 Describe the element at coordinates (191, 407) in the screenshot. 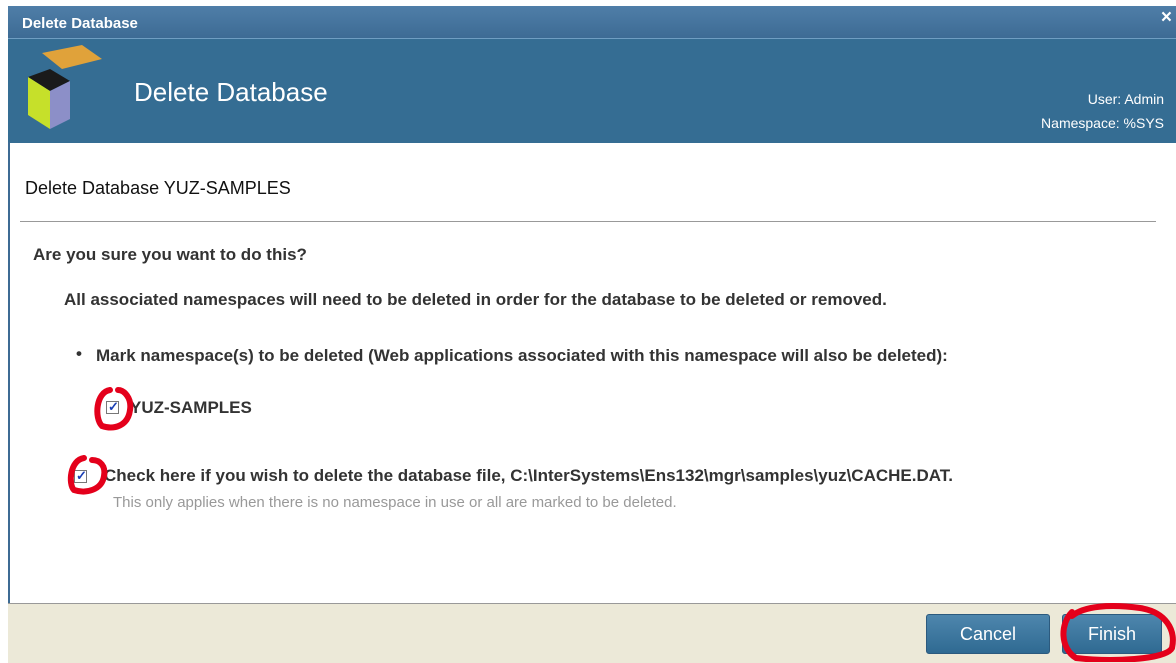

I see `namespace-name: YUZ-SAMPLES` at that location.